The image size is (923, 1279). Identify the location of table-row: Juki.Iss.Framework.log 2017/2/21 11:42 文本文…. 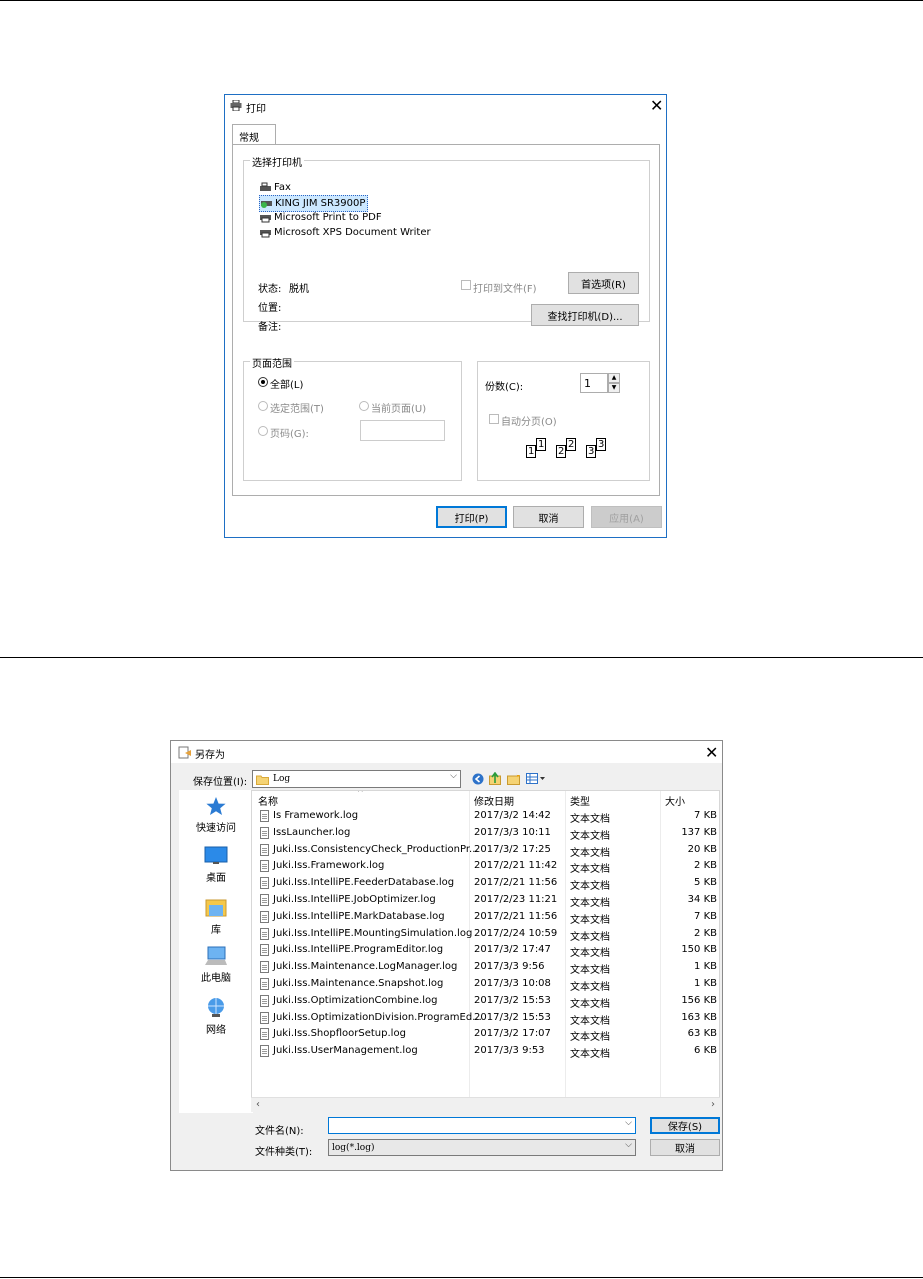
(485, 866).